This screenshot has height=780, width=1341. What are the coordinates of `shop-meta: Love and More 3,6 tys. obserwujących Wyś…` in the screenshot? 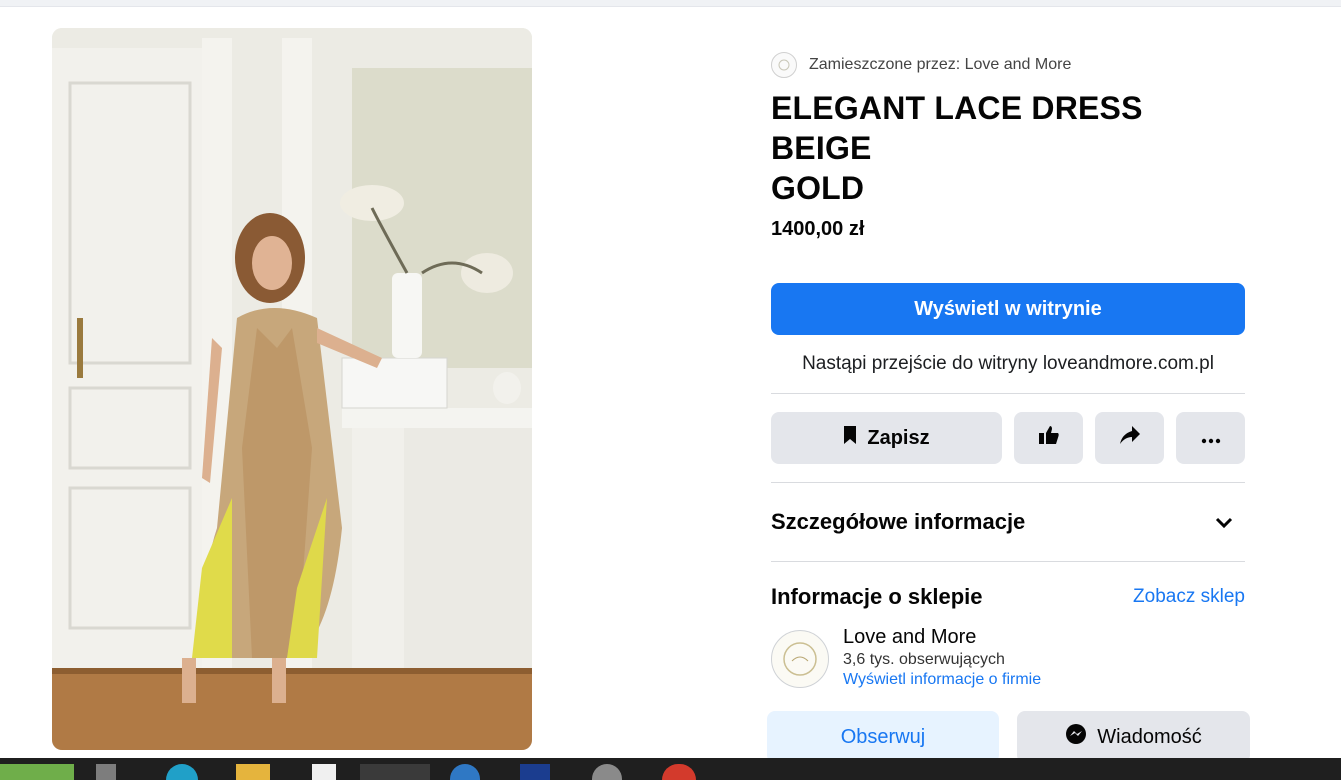 It's located at (942, 657).